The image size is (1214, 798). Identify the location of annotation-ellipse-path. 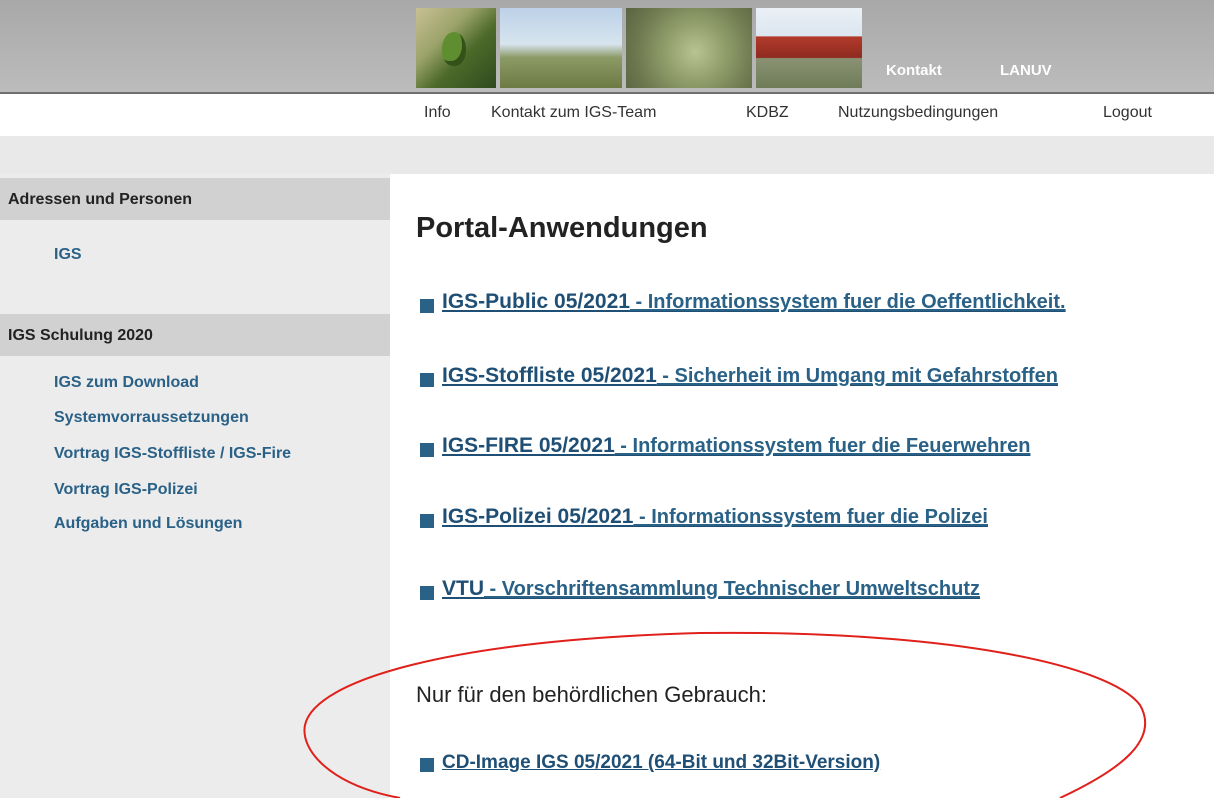
(725, 714).